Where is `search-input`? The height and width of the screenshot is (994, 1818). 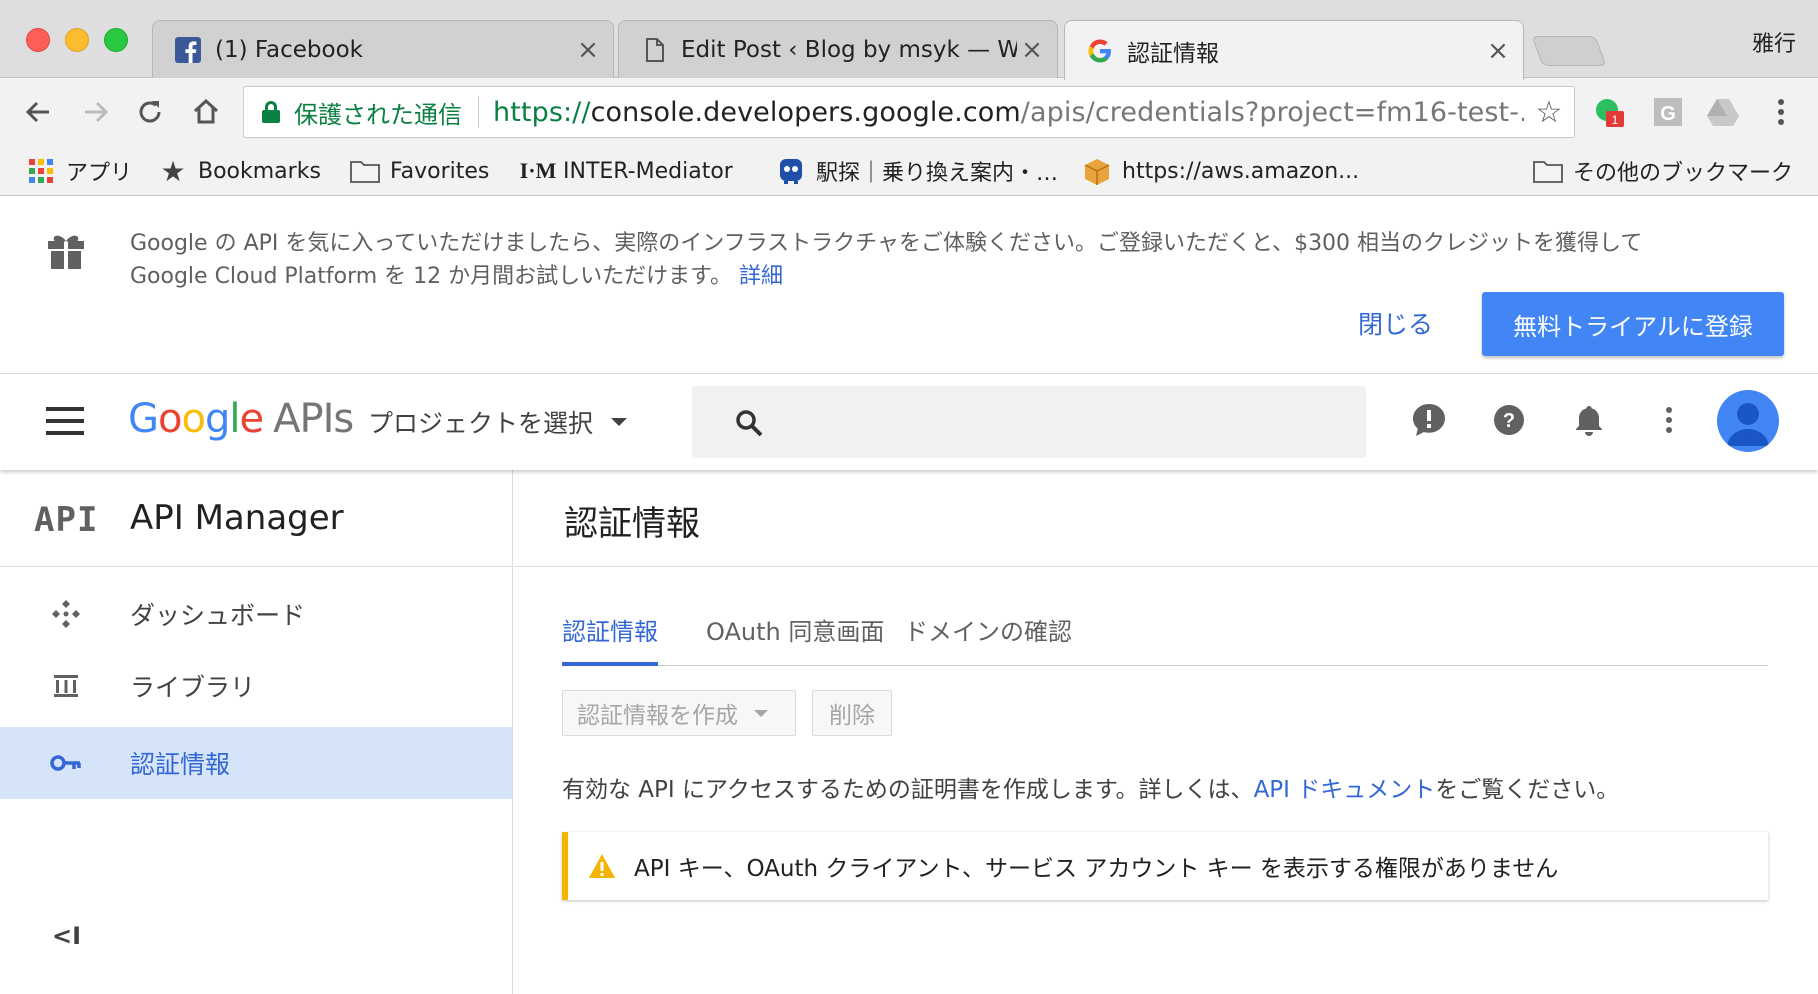 search-input is located at coordinates (1029, 422).